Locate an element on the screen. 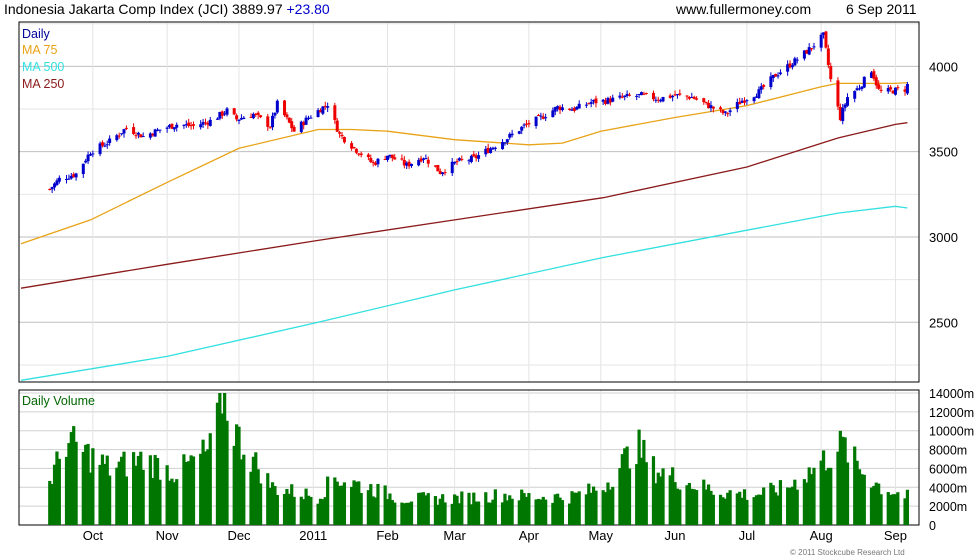  x-tick-label: Feb is located at coordinates (387, 535).